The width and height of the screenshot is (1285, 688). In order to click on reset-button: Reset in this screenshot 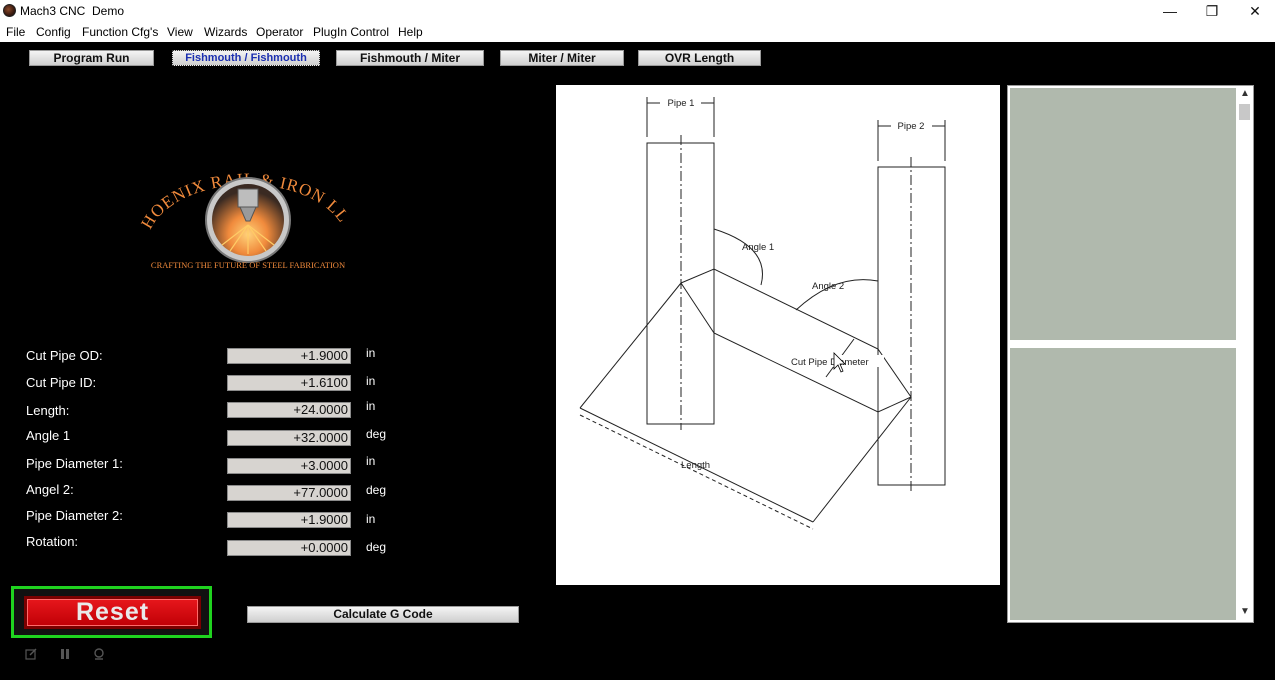, I will do `click(112, 612)`.